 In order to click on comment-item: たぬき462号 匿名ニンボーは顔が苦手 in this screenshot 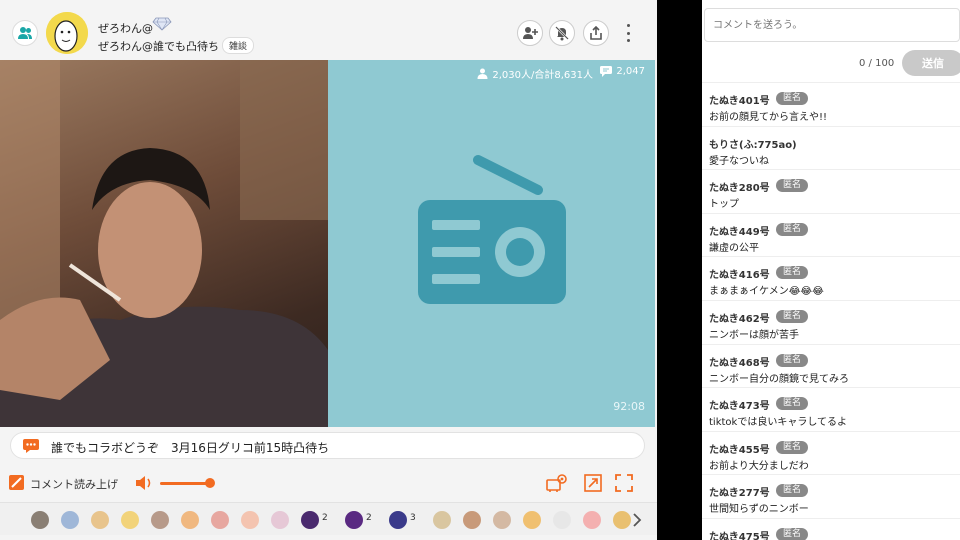, I will do `click(831, 321)`.